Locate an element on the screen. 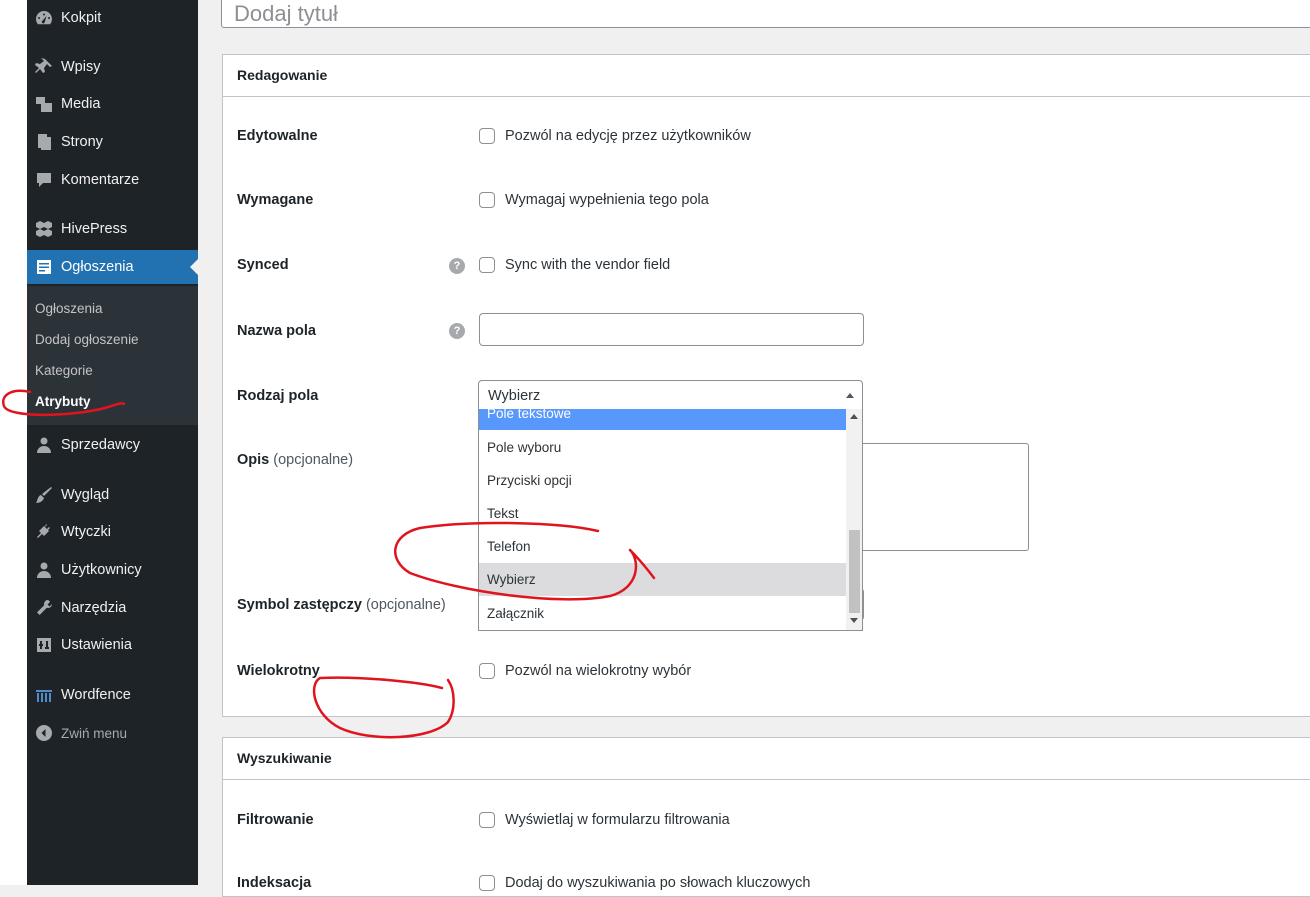  menu-label: Wpisy is located at coordinates (81, 67).